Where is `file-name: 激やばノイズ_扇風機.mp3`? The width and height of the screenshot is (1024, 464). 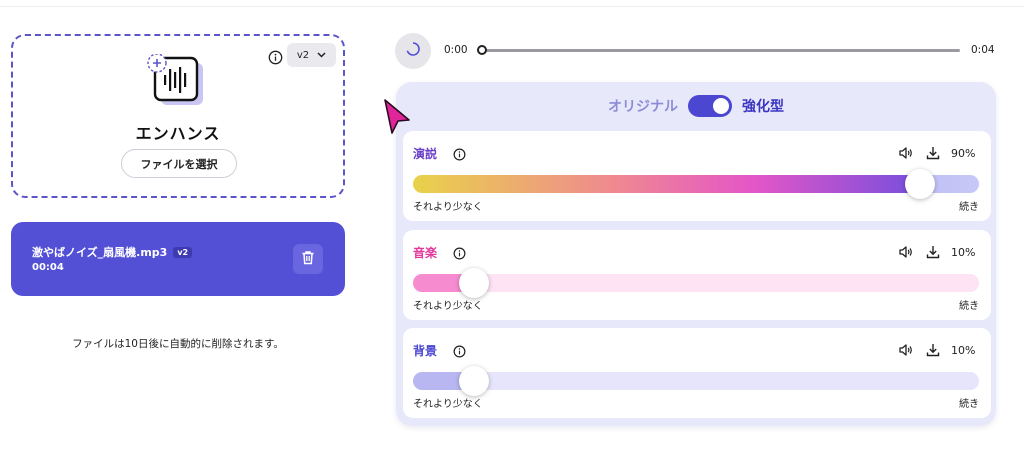 file-name: 激やばノイズ_扇風機.mp3 is located at coordinates (100, 252).